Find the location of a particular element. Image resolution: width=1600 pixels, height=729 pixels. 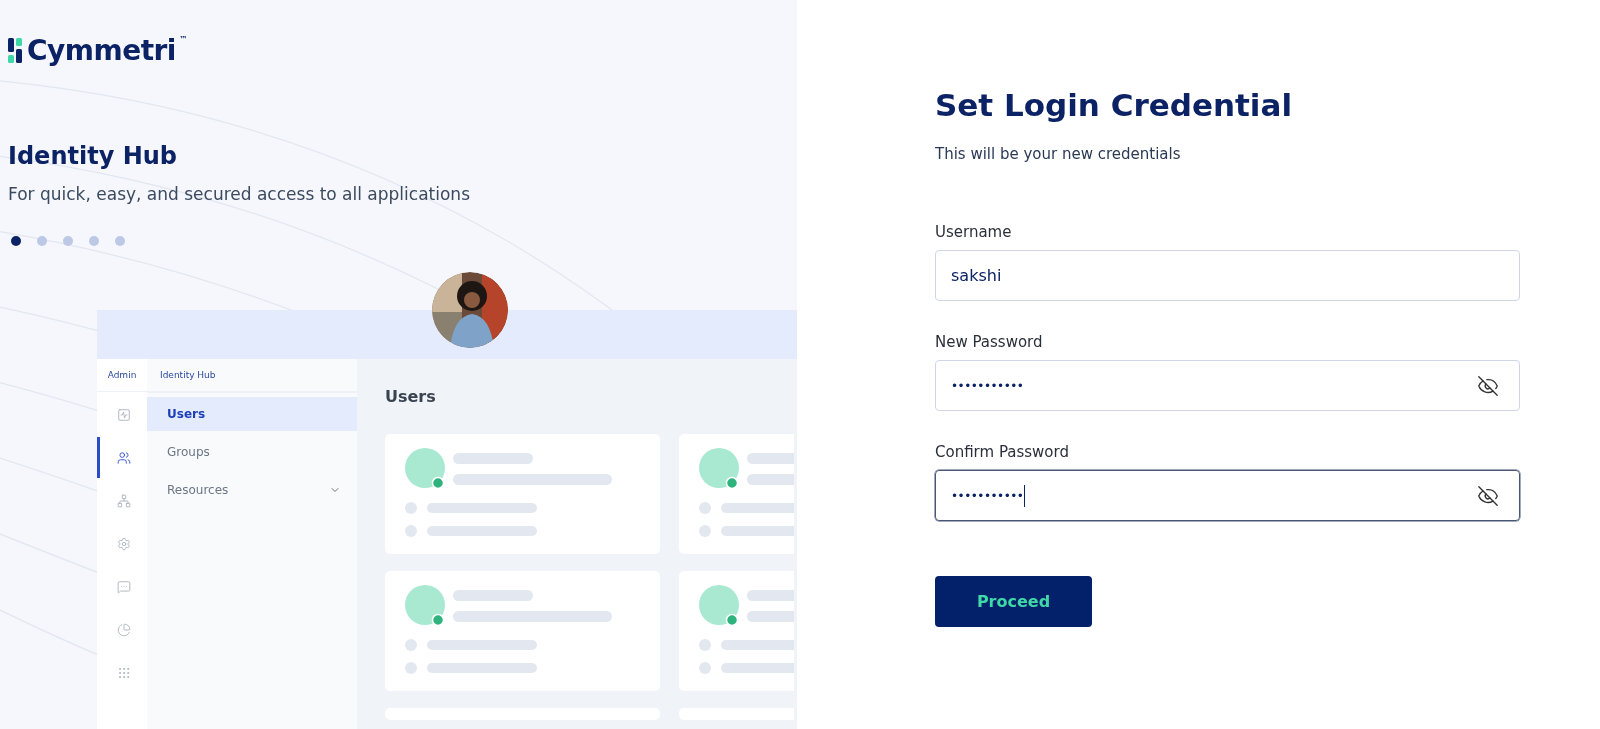

chat-icon is located at coordinates (123, 586).